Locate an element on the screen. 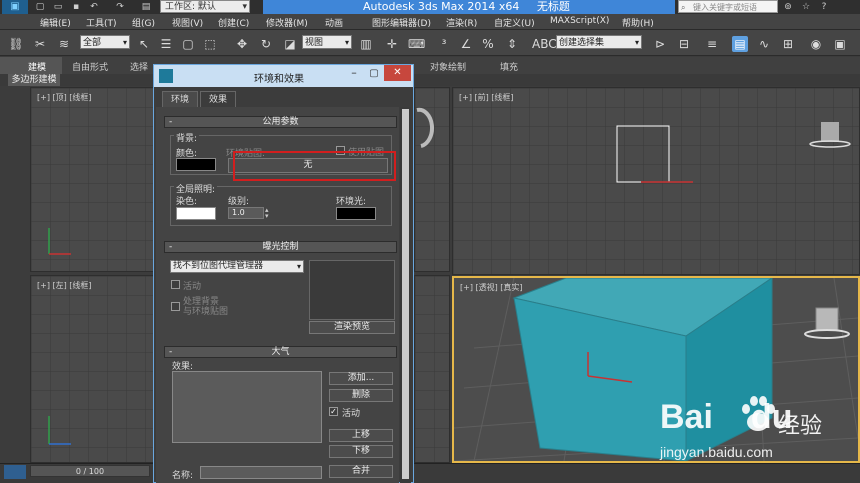 The image size is (860, 483). material-editor-icon: ◉ is located at coordinates (816, 44).